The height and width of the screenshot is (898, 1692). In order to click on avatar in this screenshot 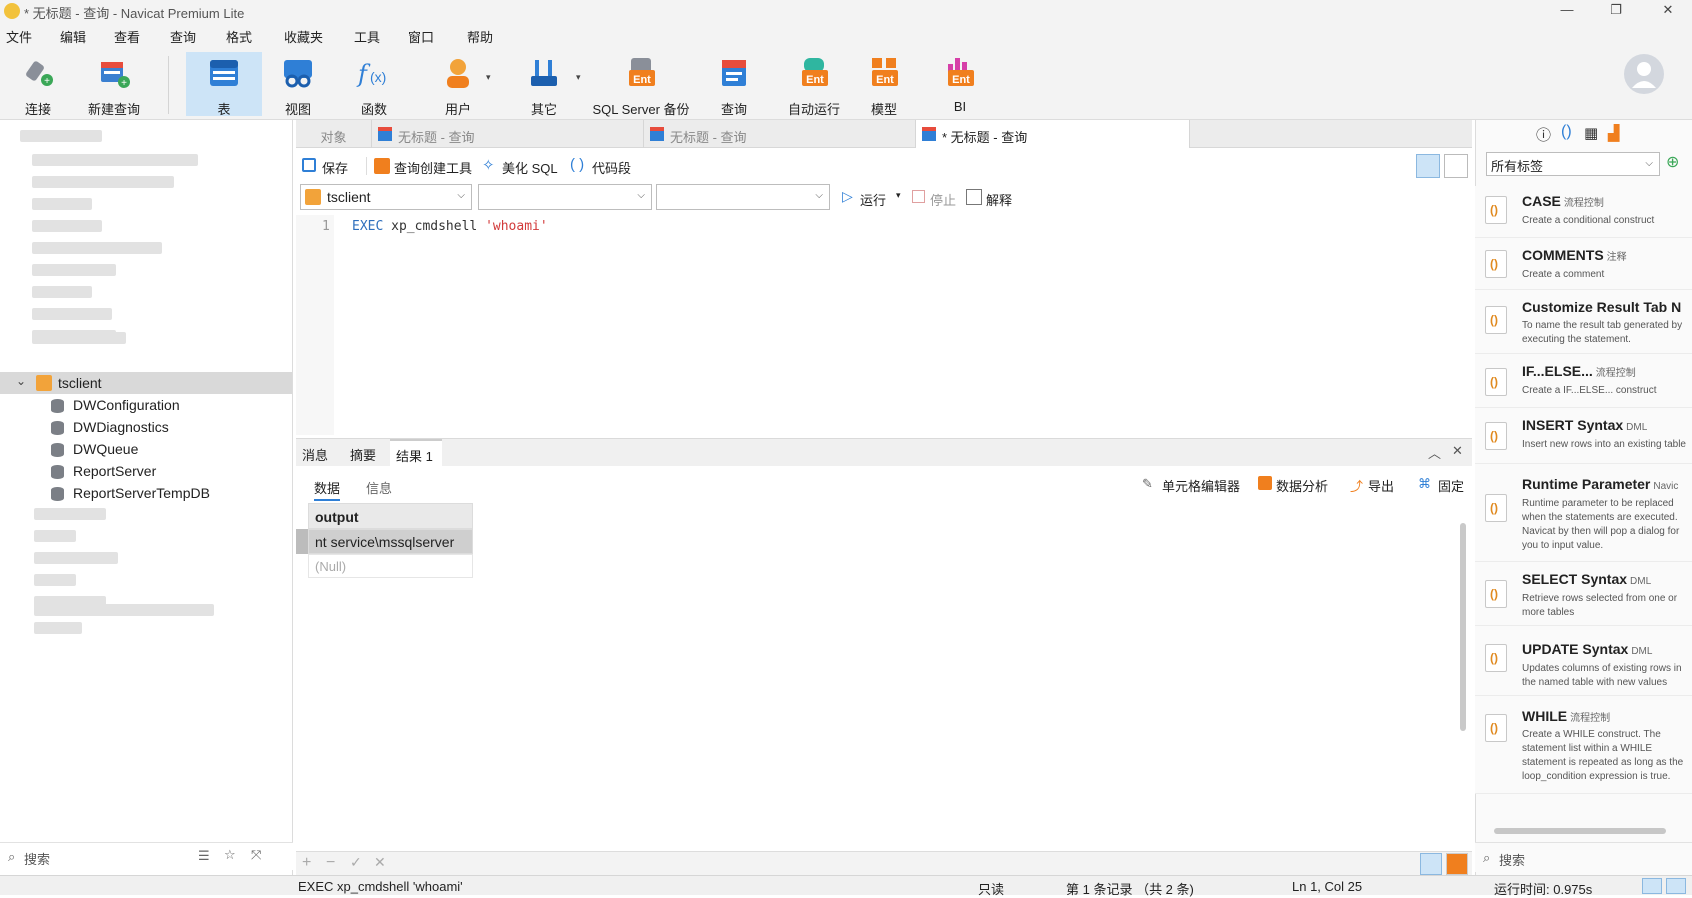, I will do `click(1644, 74)`.